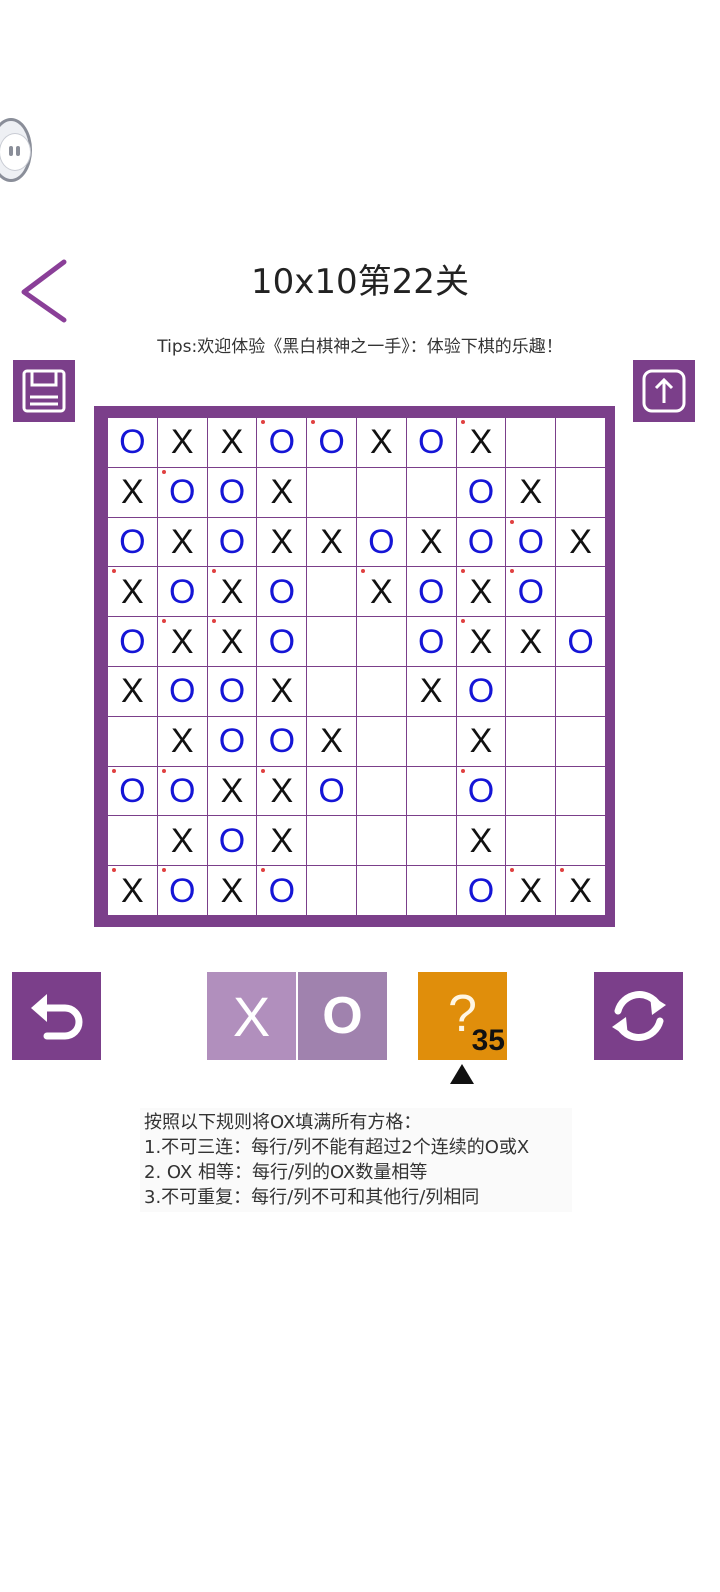 Image resolution: width=720 pixels, height=1592 pixels. I want to click on floating-assistant-button, so click(16, 150).